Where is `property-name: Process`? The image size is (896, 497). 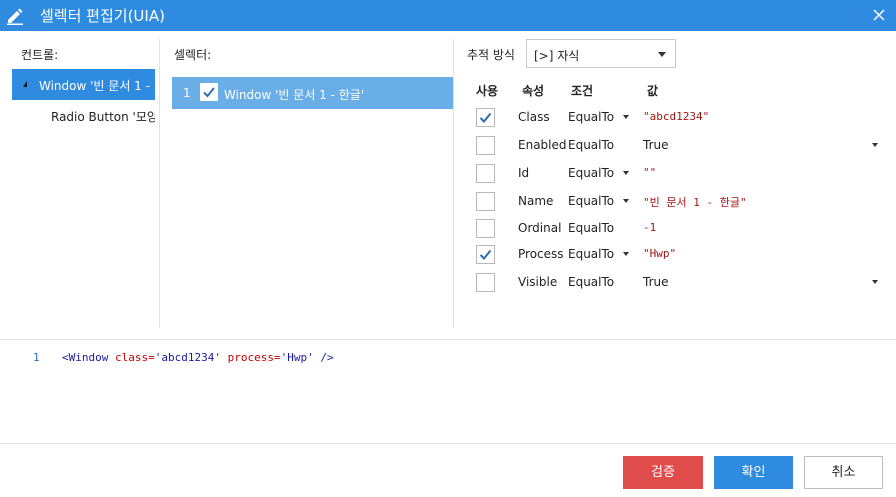 property-name: Process is located at coordinates (541, 254).